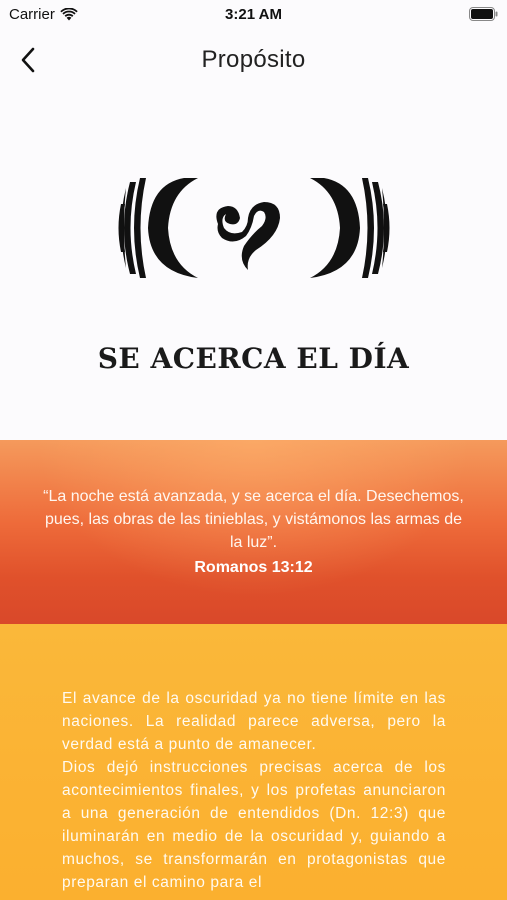  What do you see at coordinates (483, 14) in the screenshot?
I see `battery-icon` at bounding box center [483, 14].